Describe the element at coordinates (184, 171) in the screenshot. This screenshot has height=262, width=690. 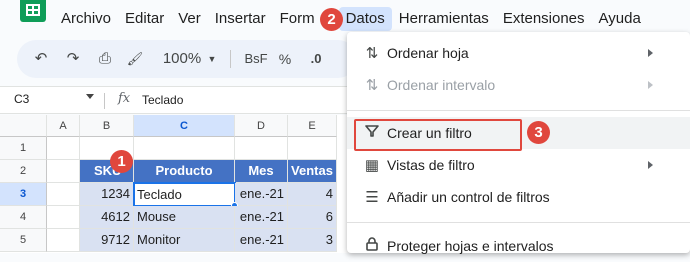
I see `table-header-producto: Producto` at that location.